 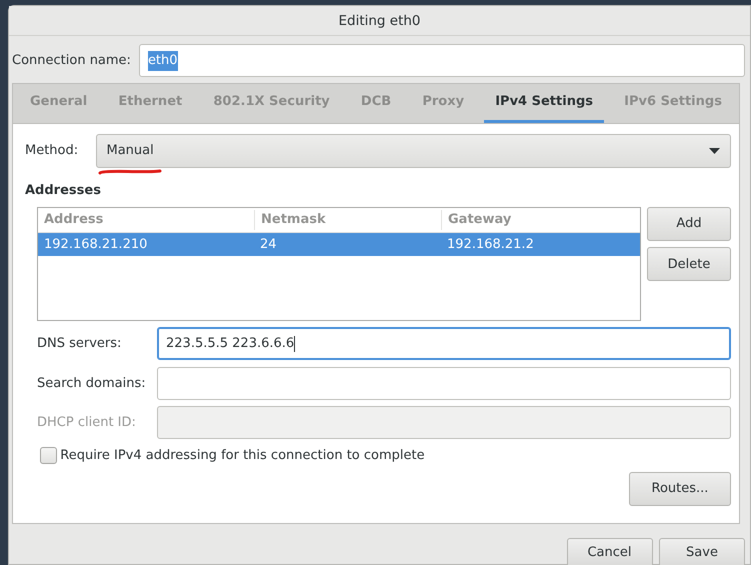 I want to click on table-cell: 24, so click(x=268, y=244).